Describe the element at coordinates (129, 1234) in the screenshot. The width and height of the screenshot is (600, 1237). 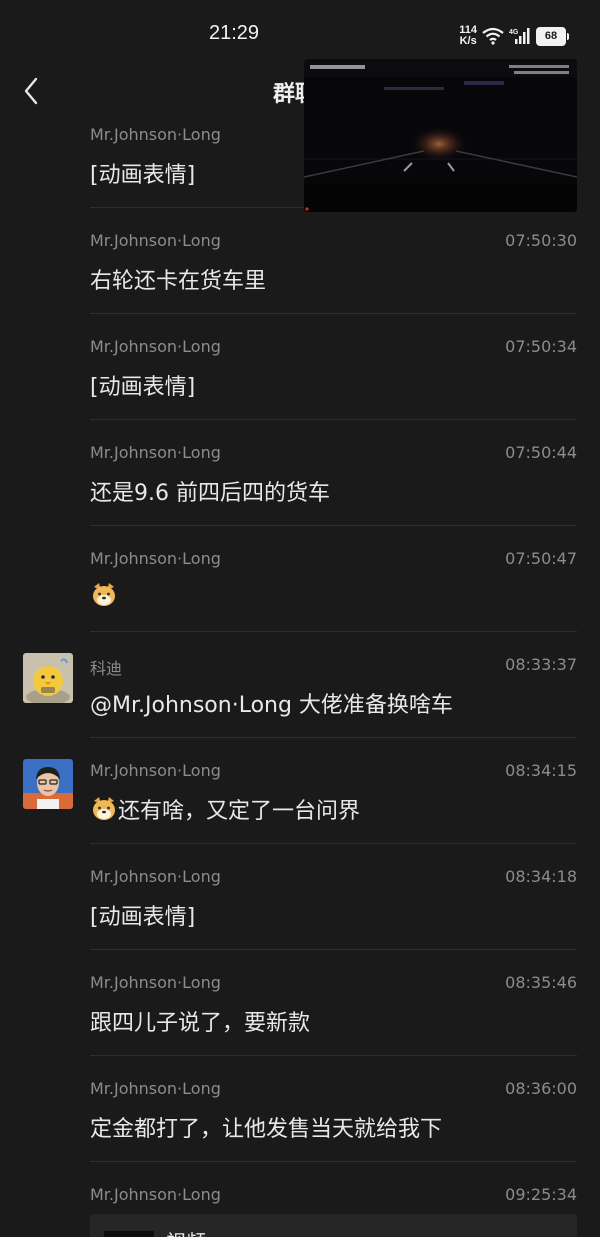
I see `video-thumbnail` at that location.